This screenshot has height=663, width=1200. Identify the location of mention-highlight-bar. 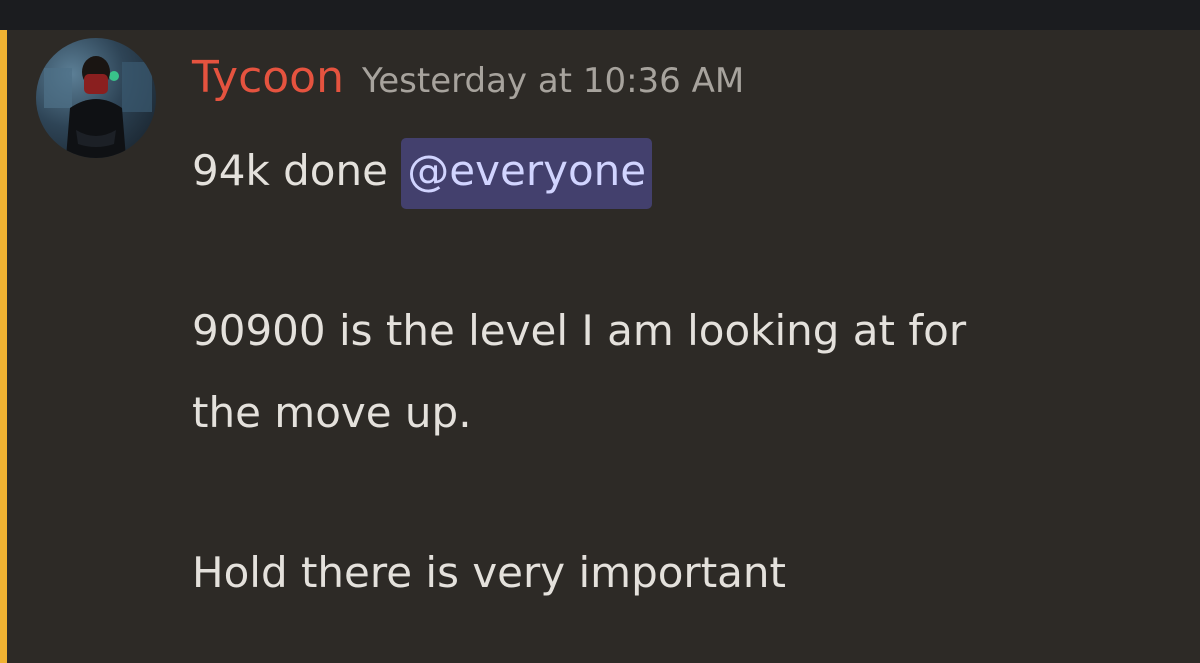
(3, 346).